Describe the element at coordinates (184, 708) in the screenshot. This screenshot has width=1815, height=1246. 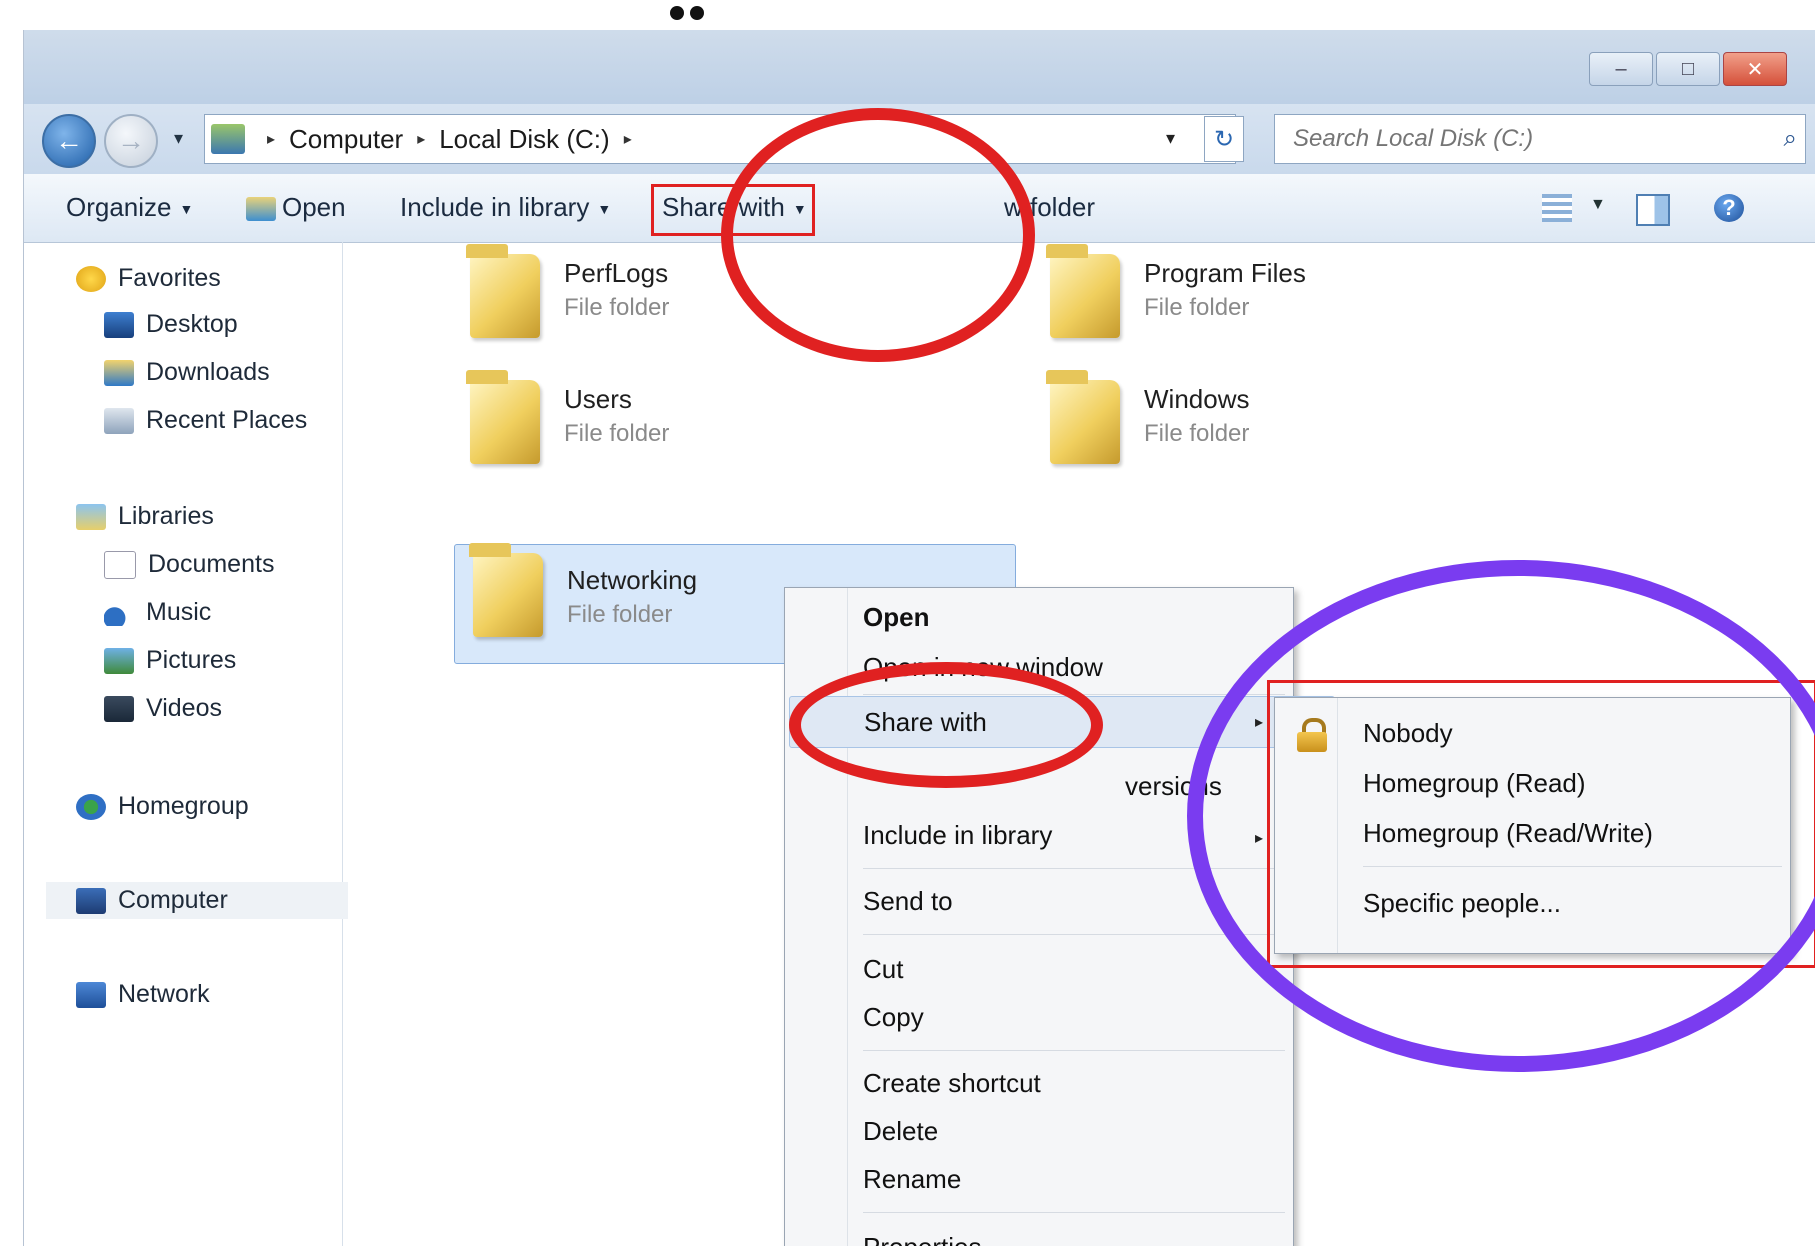
I see `sidebar-item-label: Videos` at that location.